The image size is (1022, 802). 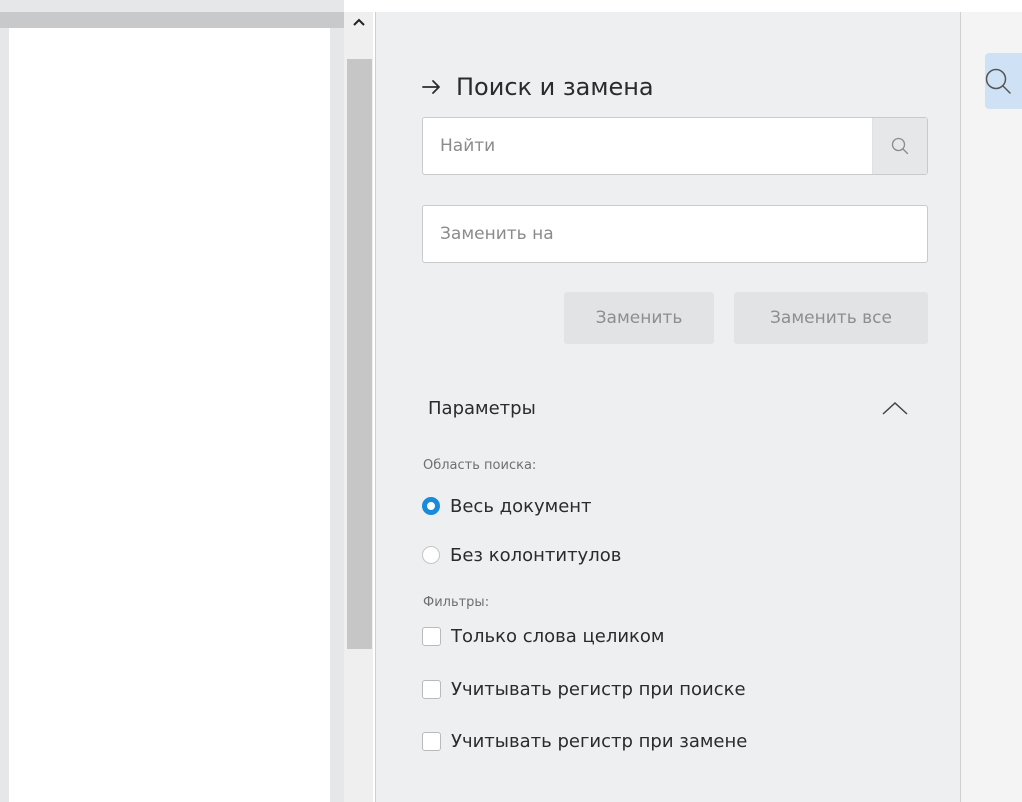 I want to click on replace-field, so click(x=675, y=234).